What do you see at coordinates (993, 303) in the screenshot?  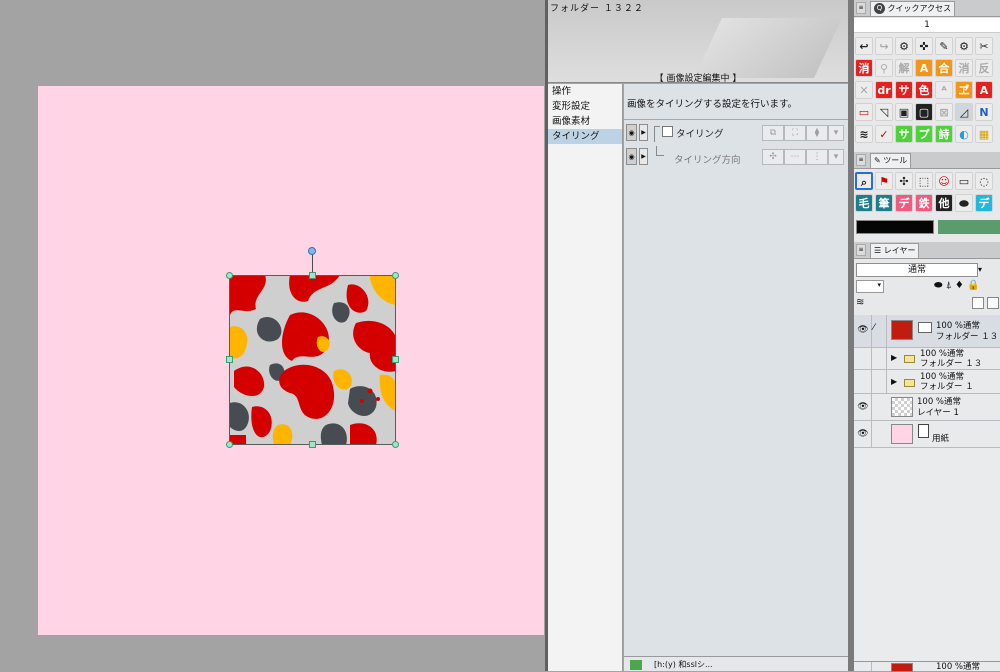 I see `new-vector-layer-icon` at bounding box center [993, 303].